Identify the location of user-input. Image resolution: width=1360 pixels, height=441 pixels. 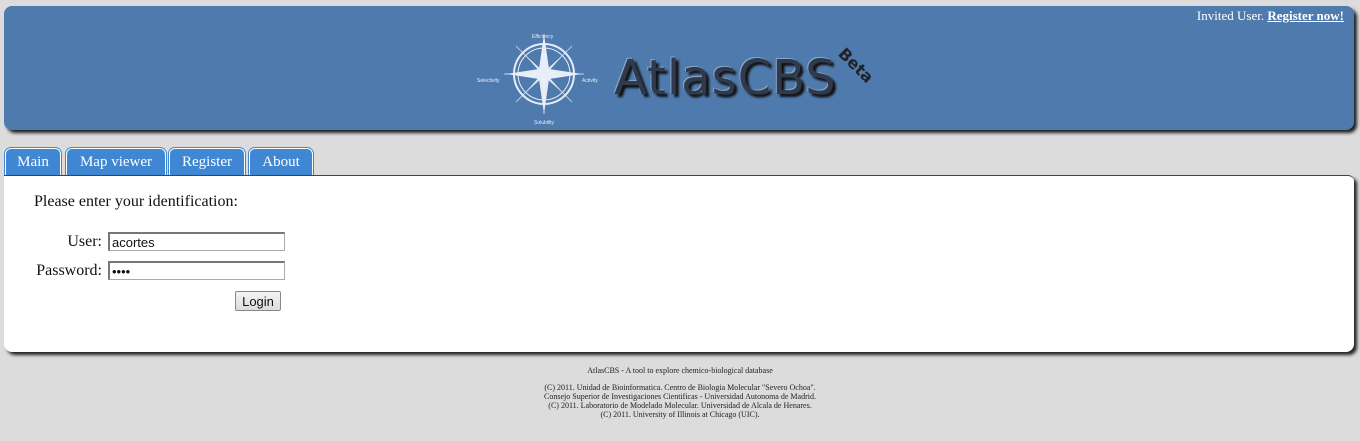
(196, 241).